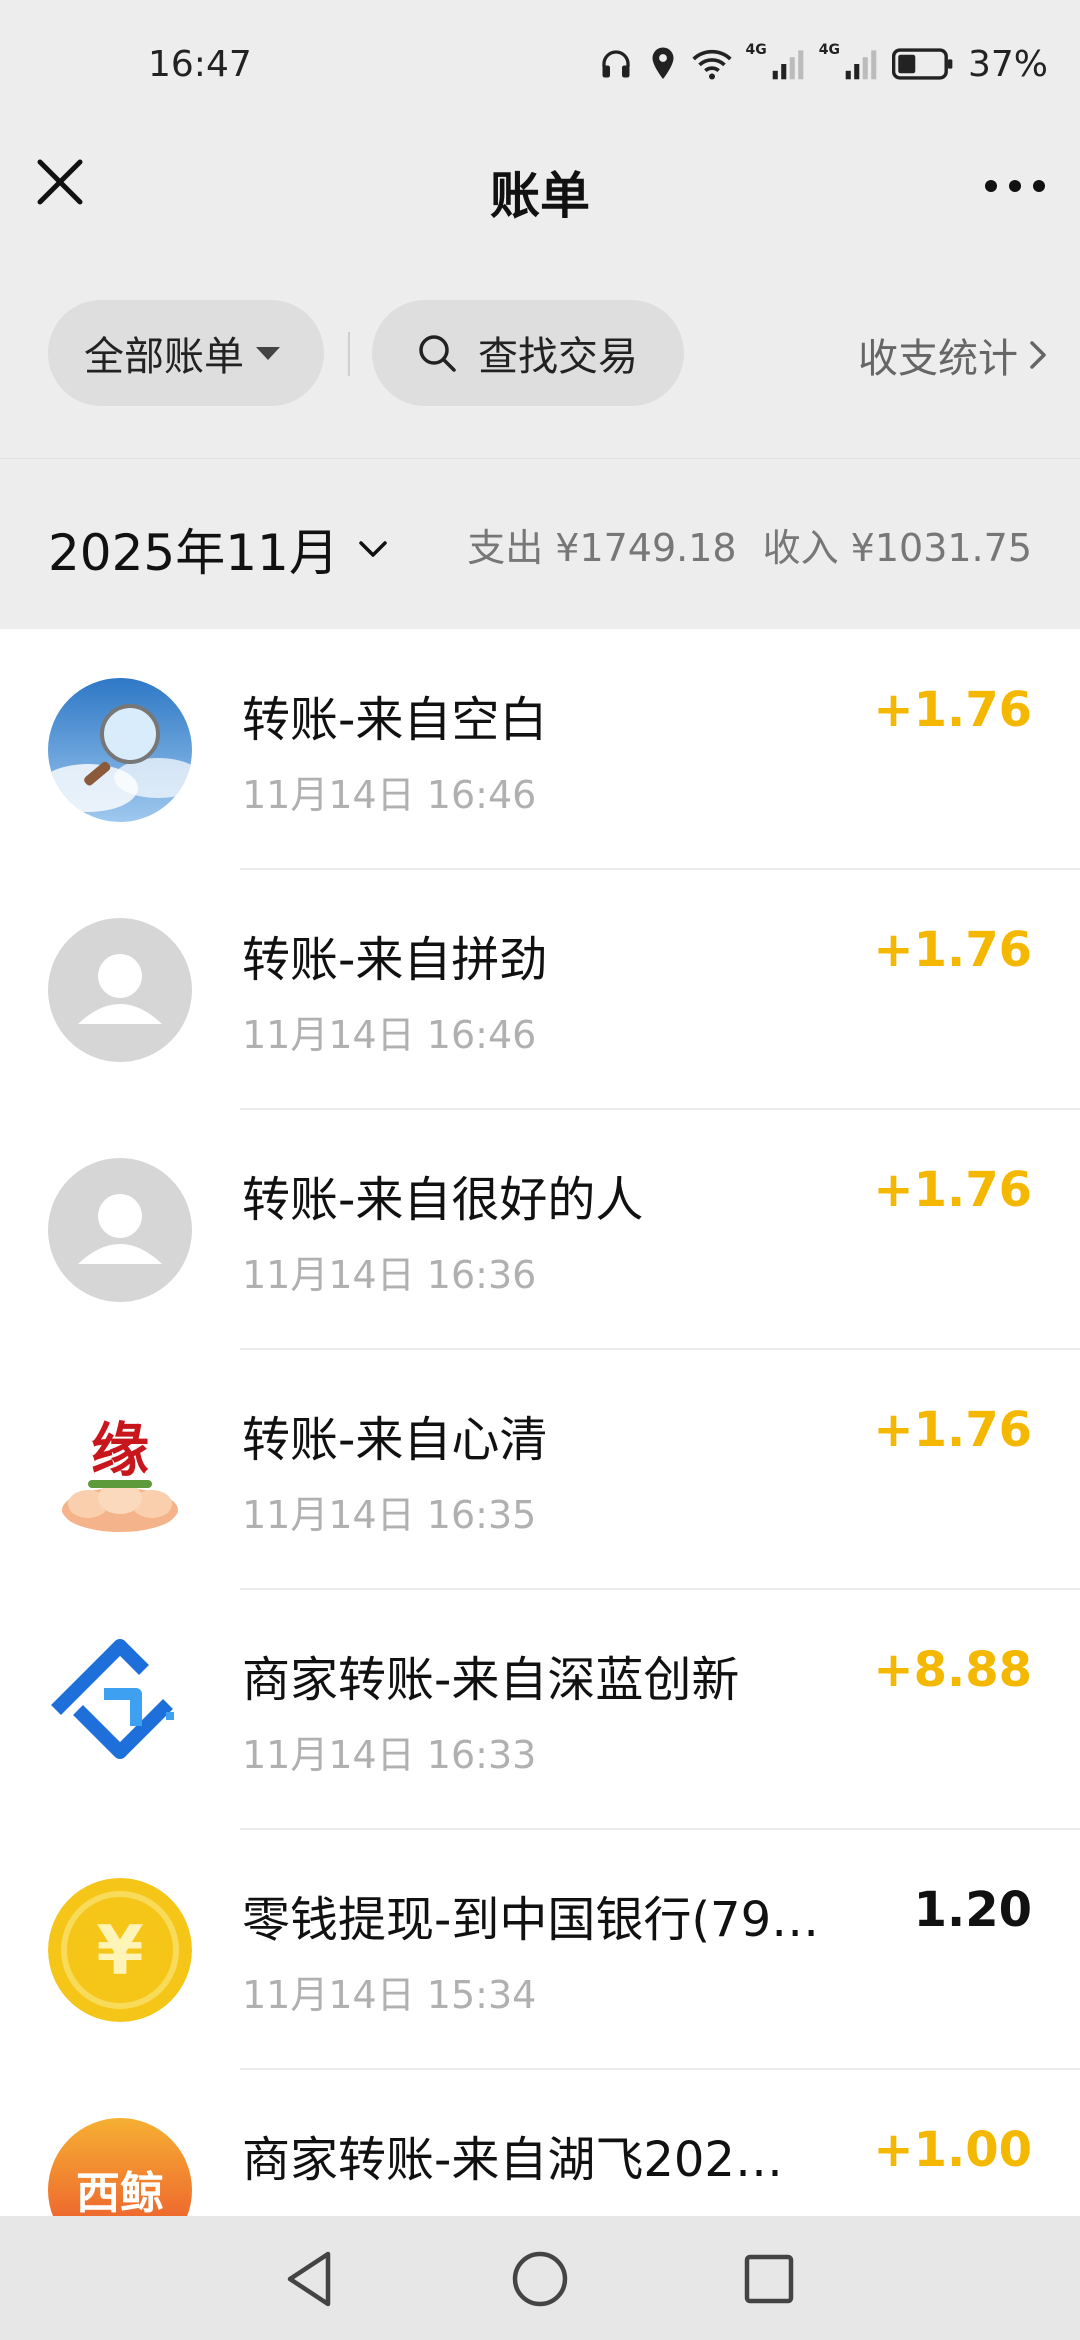 The image size is (1080, 2340). I want to click on divider, so click(349, 354).